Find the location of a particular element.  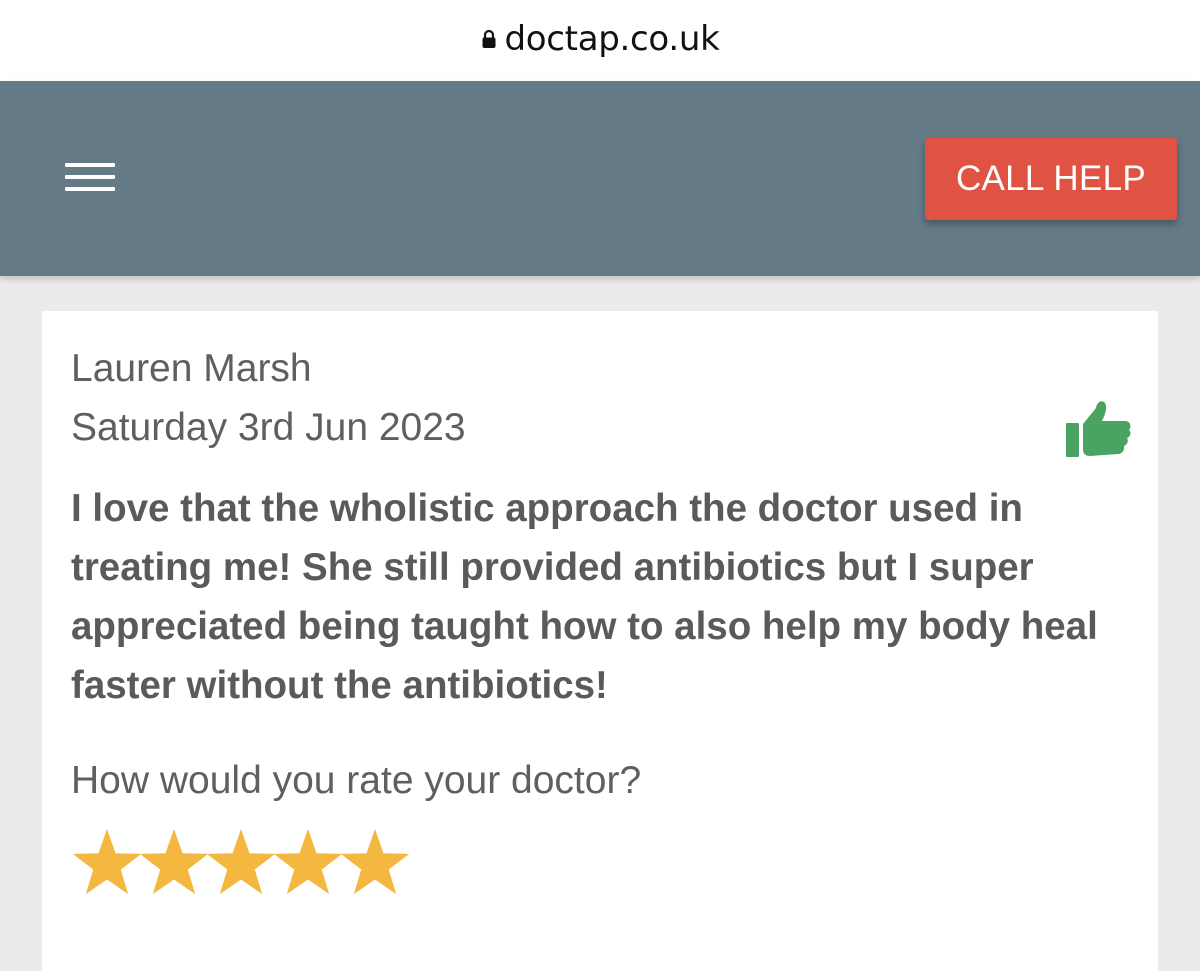

hamburger-menu-icon is located at coordinates (89, 179).